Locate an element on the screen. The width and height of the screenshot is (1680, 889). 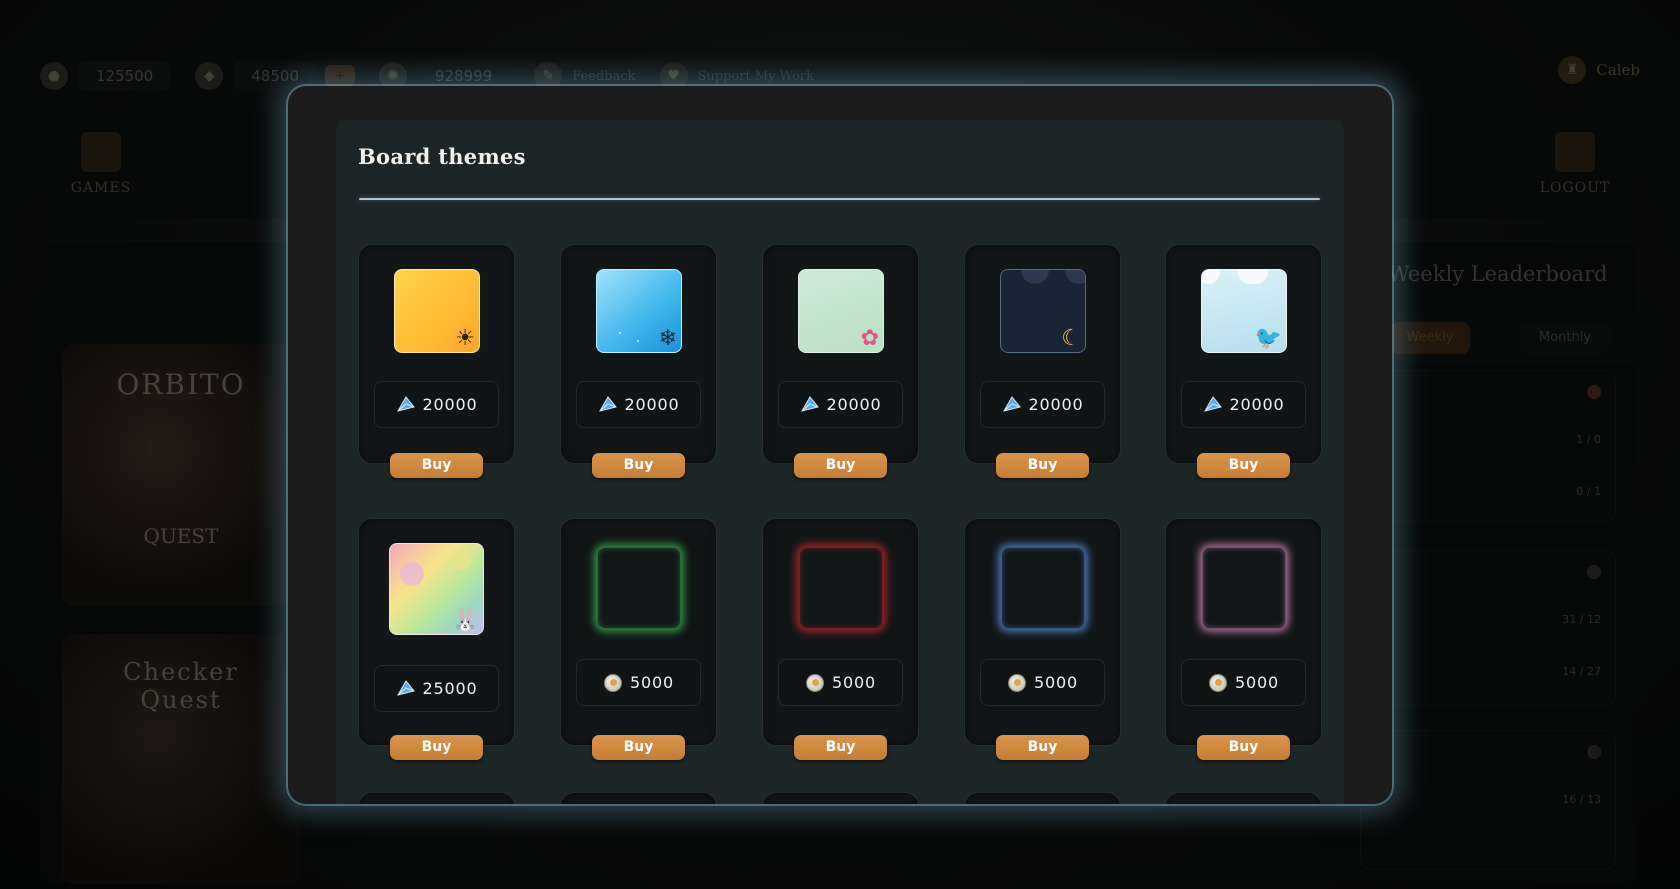
cardinal-icon: 🐦 is located at coordinates (1268, 338).